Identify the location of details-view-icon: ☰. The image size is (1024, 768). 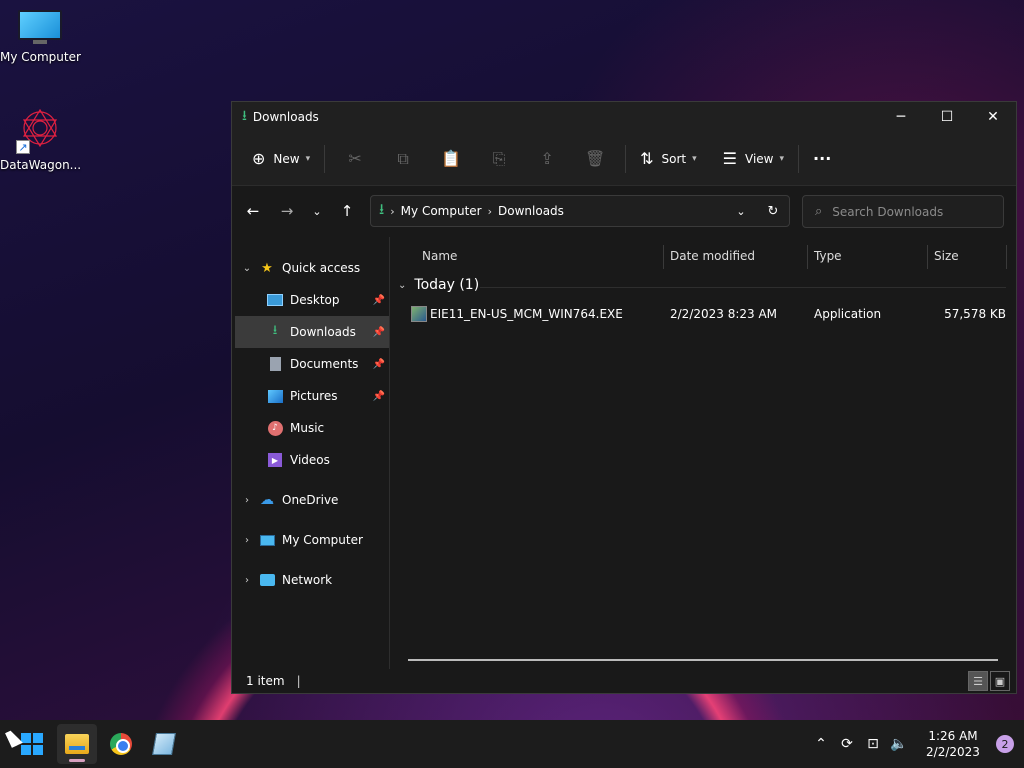
(978, 681).